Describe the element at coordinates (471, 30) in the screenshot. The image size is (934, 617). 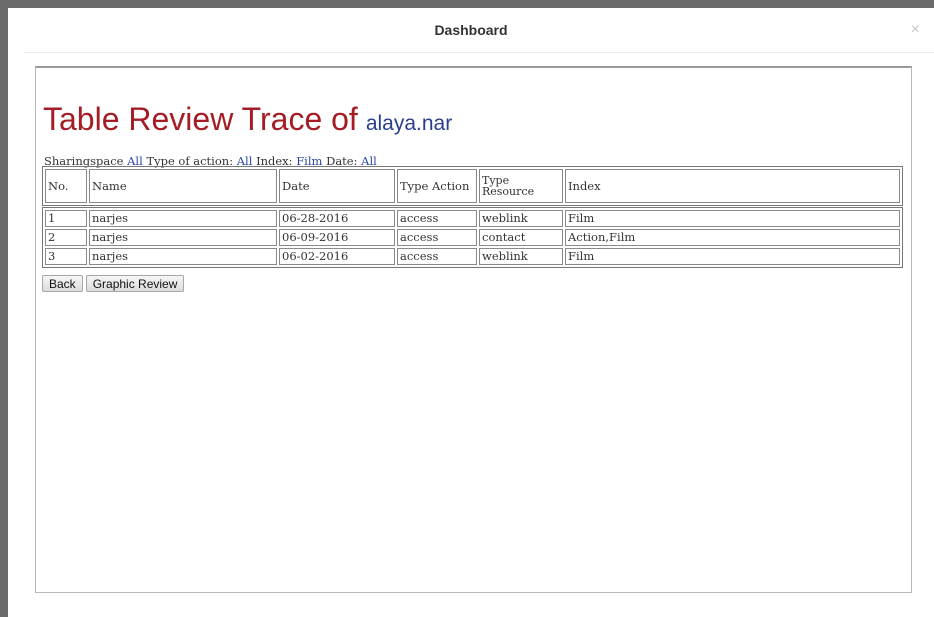
I see `modal-title: Dashboard` at that location.